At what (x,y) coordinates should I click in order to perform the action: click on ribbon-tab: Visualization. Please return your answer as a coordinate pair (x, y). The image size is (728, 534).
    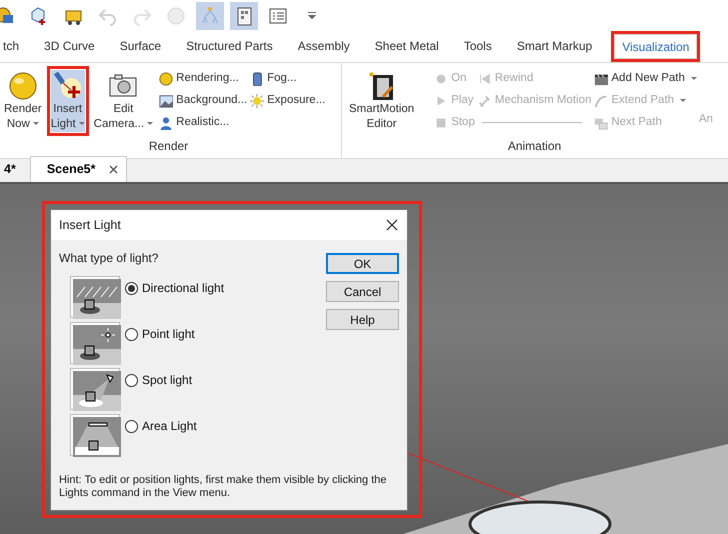
    Looking at the image, I should click on (655, 46).